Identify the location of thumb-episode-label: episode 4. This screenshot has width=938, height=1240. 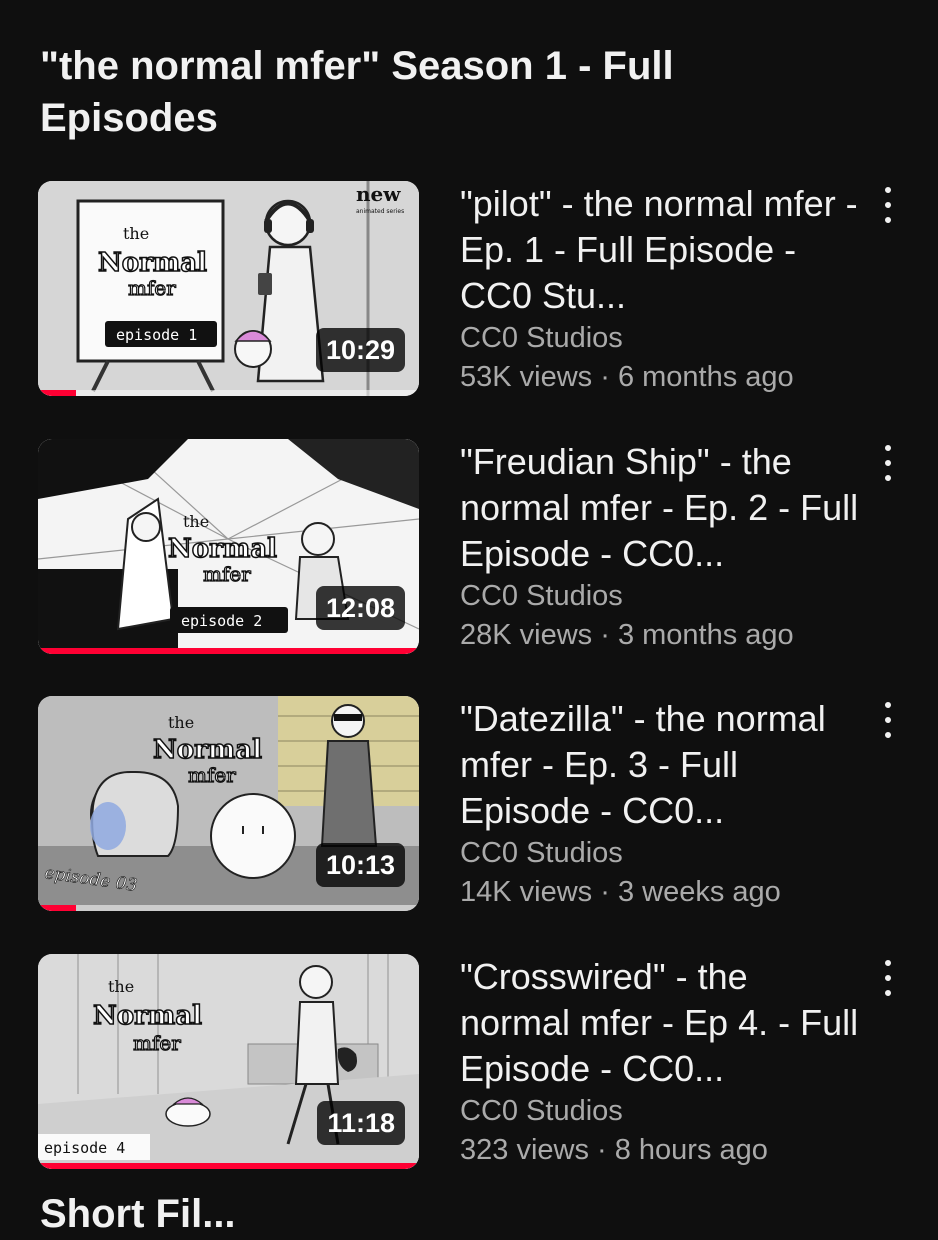
(84, 1148).